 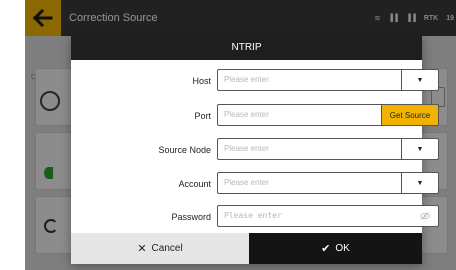 I want to click on host-dropdown-button: ▼, so click(x=419, y=80).